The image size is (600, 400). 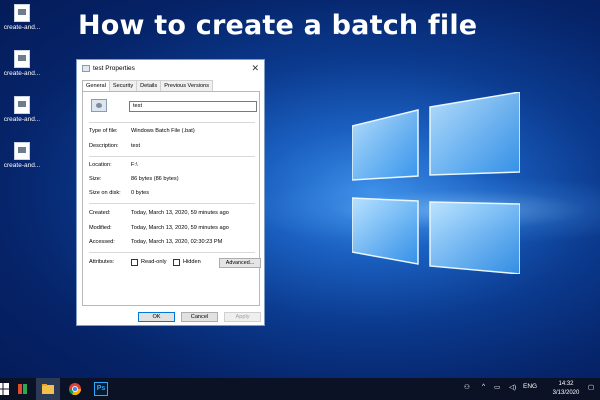 I want to click on ok-button: OK, so click(x=156, y=317).